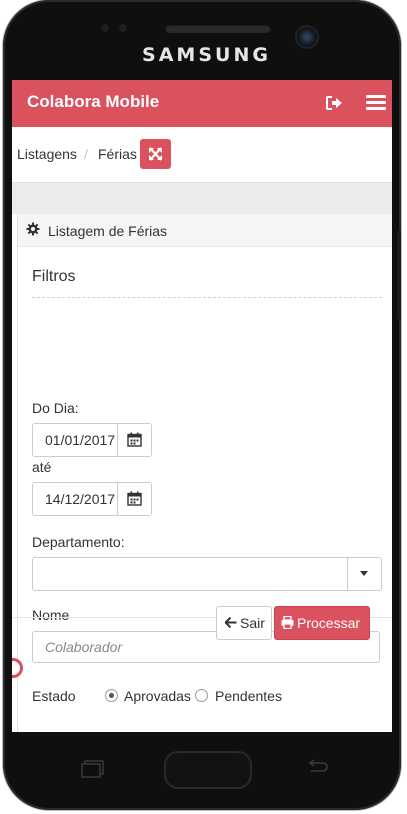 The image size is (407, 814). I want to click on proximity-sensor, so click(105, 28).